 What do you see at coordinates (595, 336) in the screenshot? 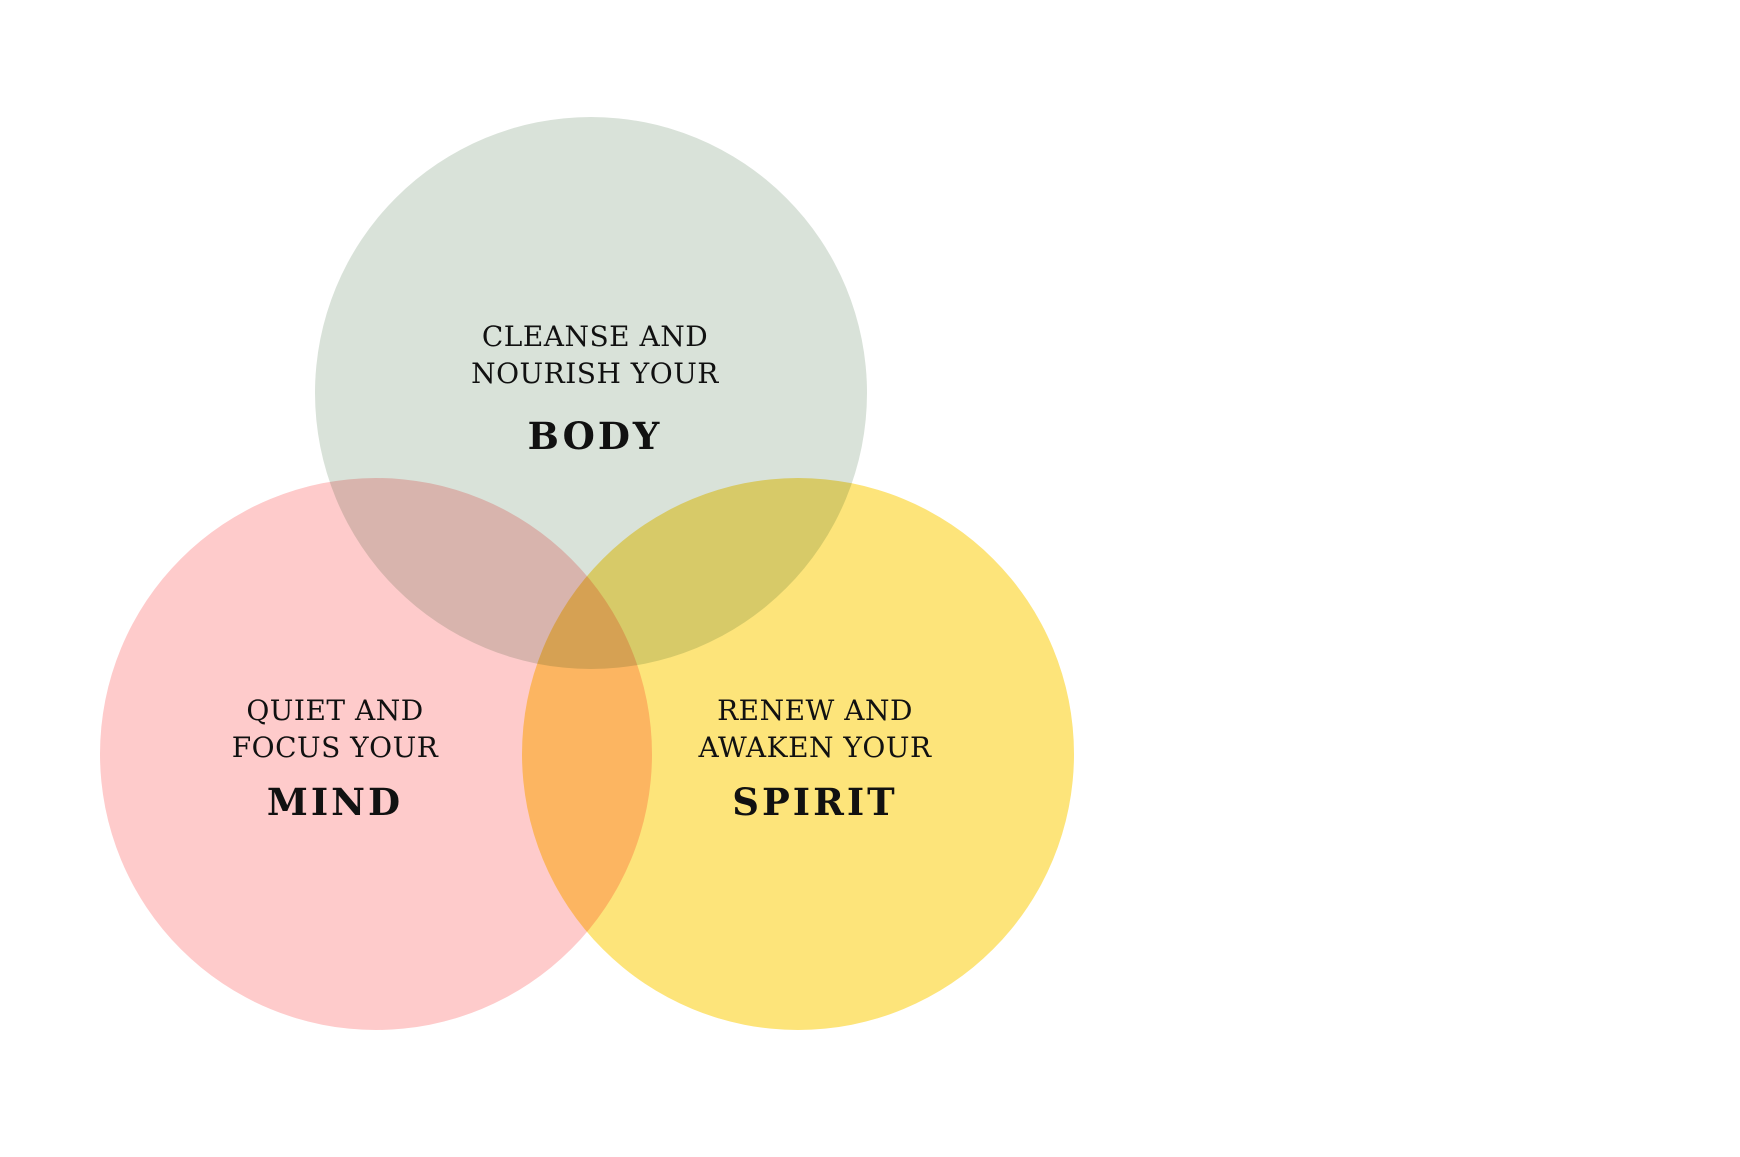
I see `body-line-1: CLEANSE AND` at bounding box center [595, 336].